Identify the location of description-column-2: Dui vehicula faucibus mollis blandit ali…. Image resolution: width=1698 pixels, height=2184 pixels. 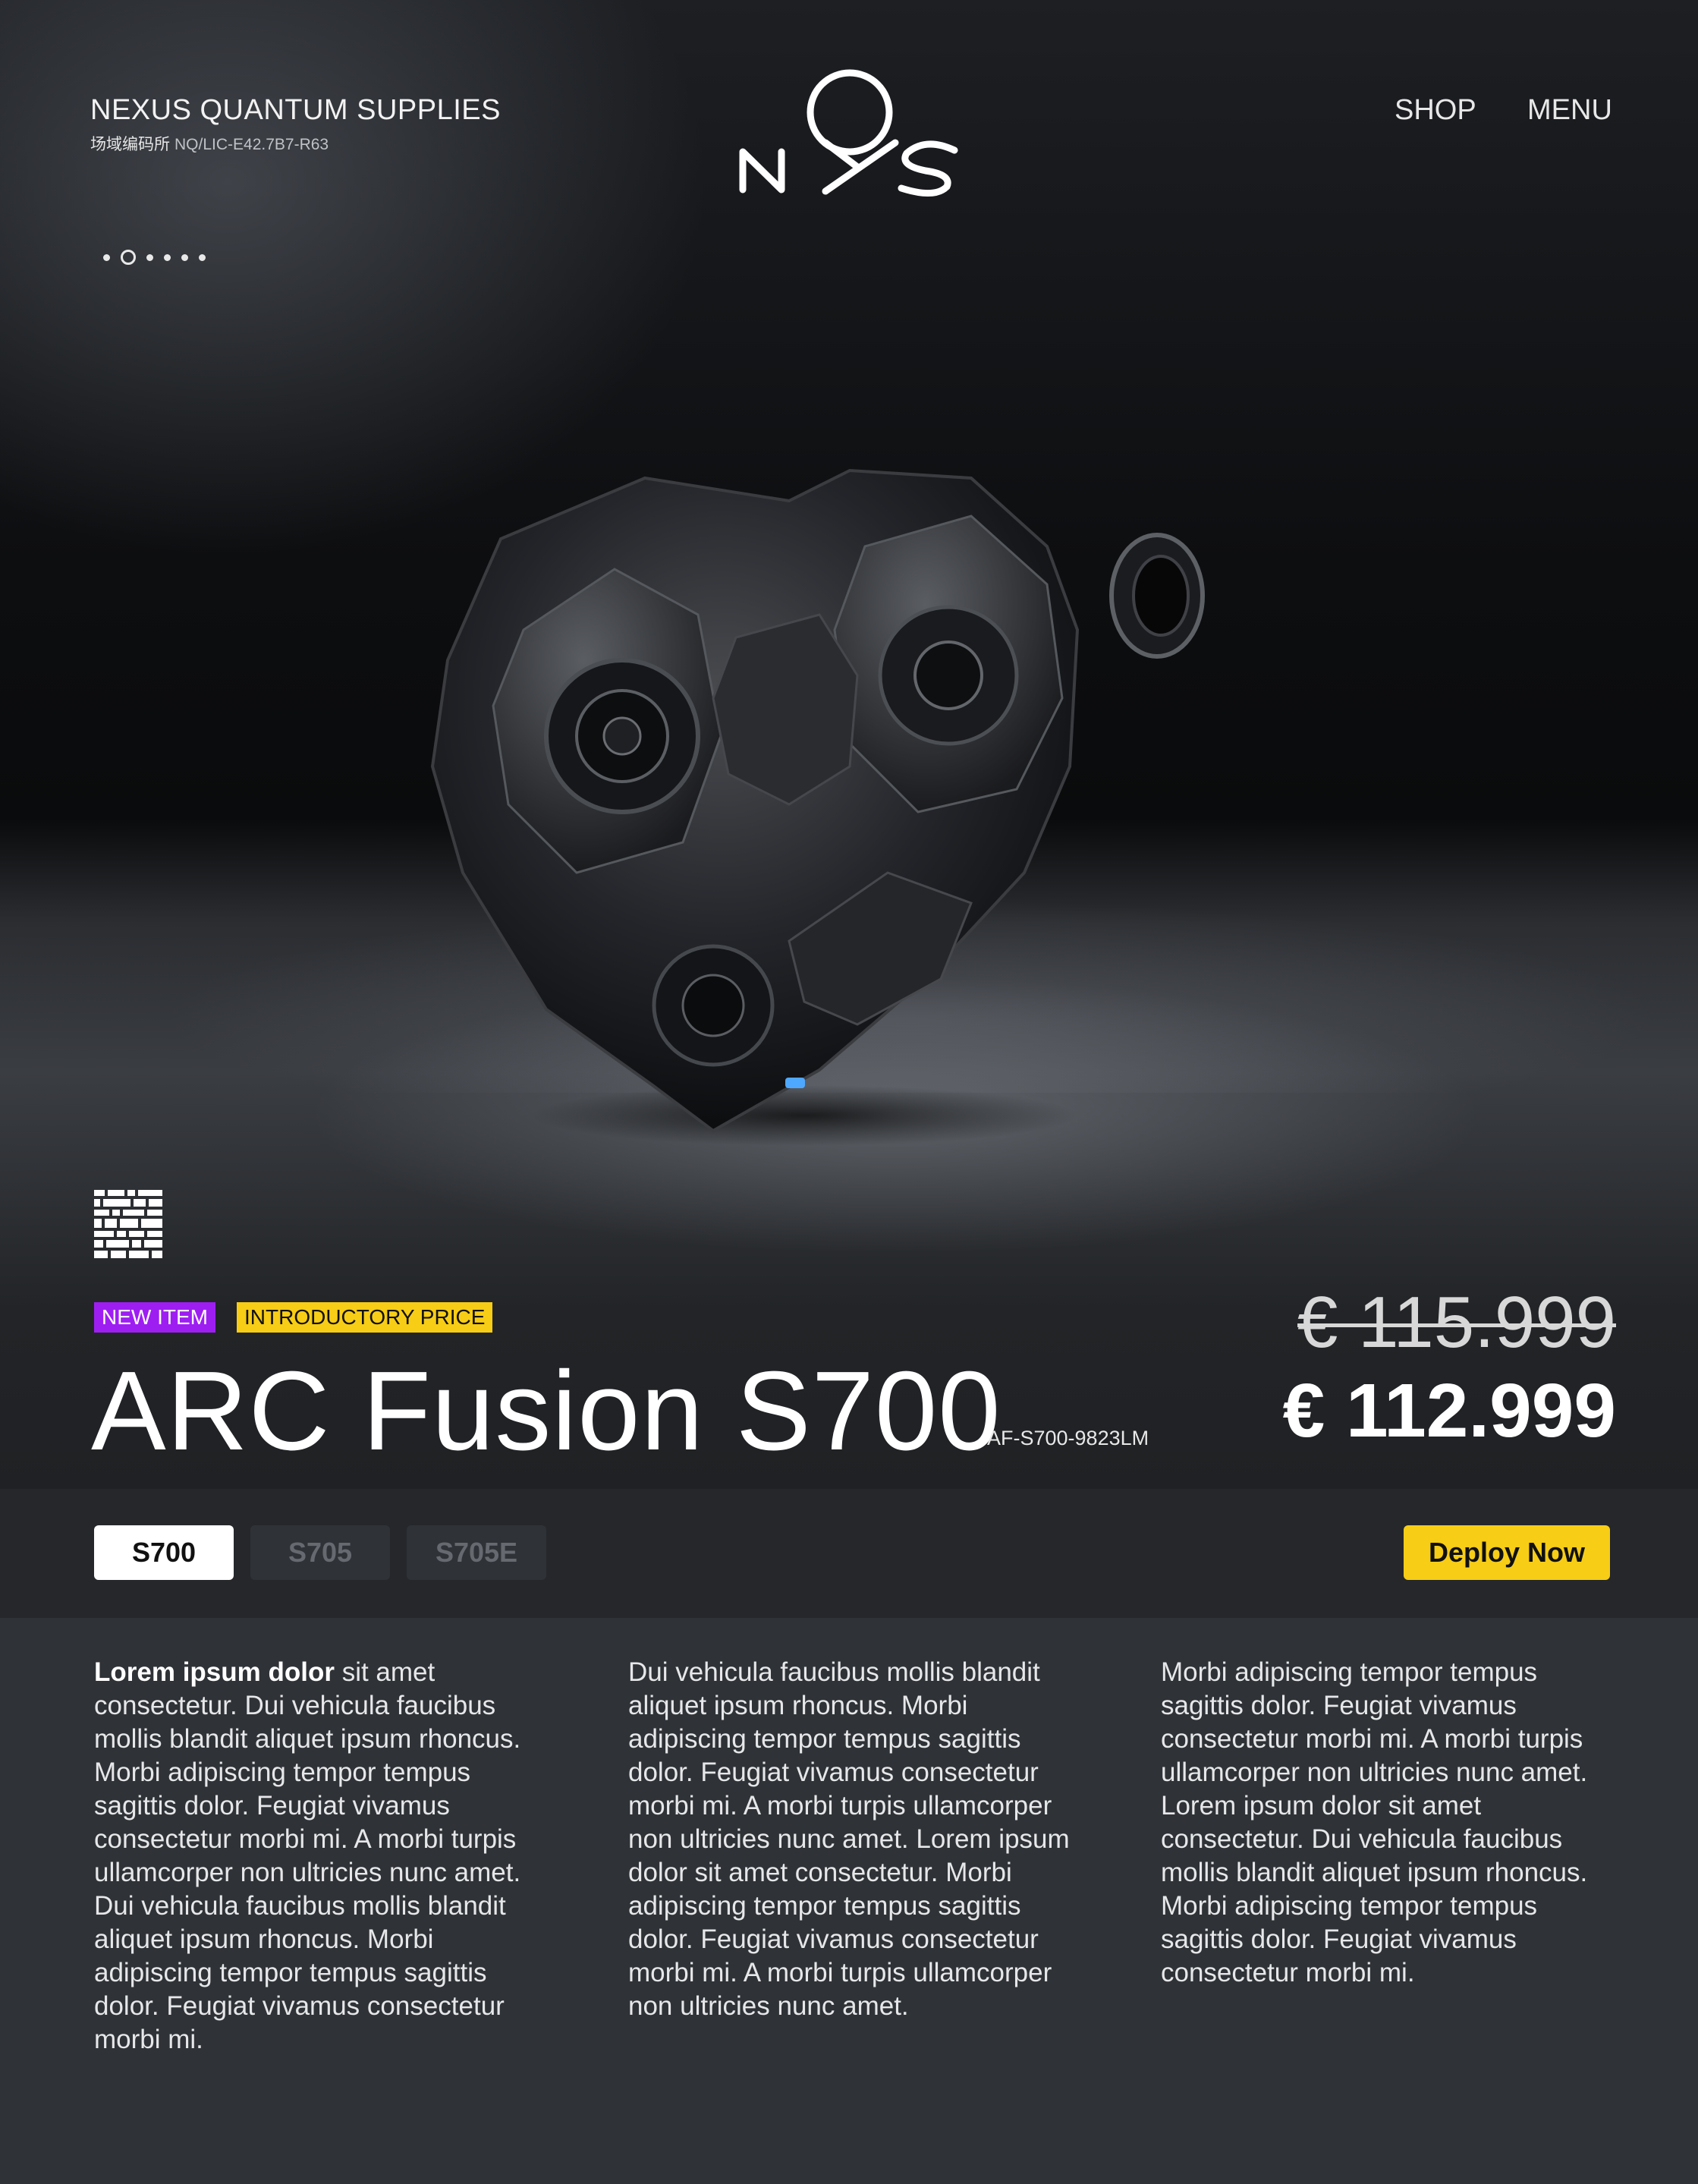
(849, 1839).